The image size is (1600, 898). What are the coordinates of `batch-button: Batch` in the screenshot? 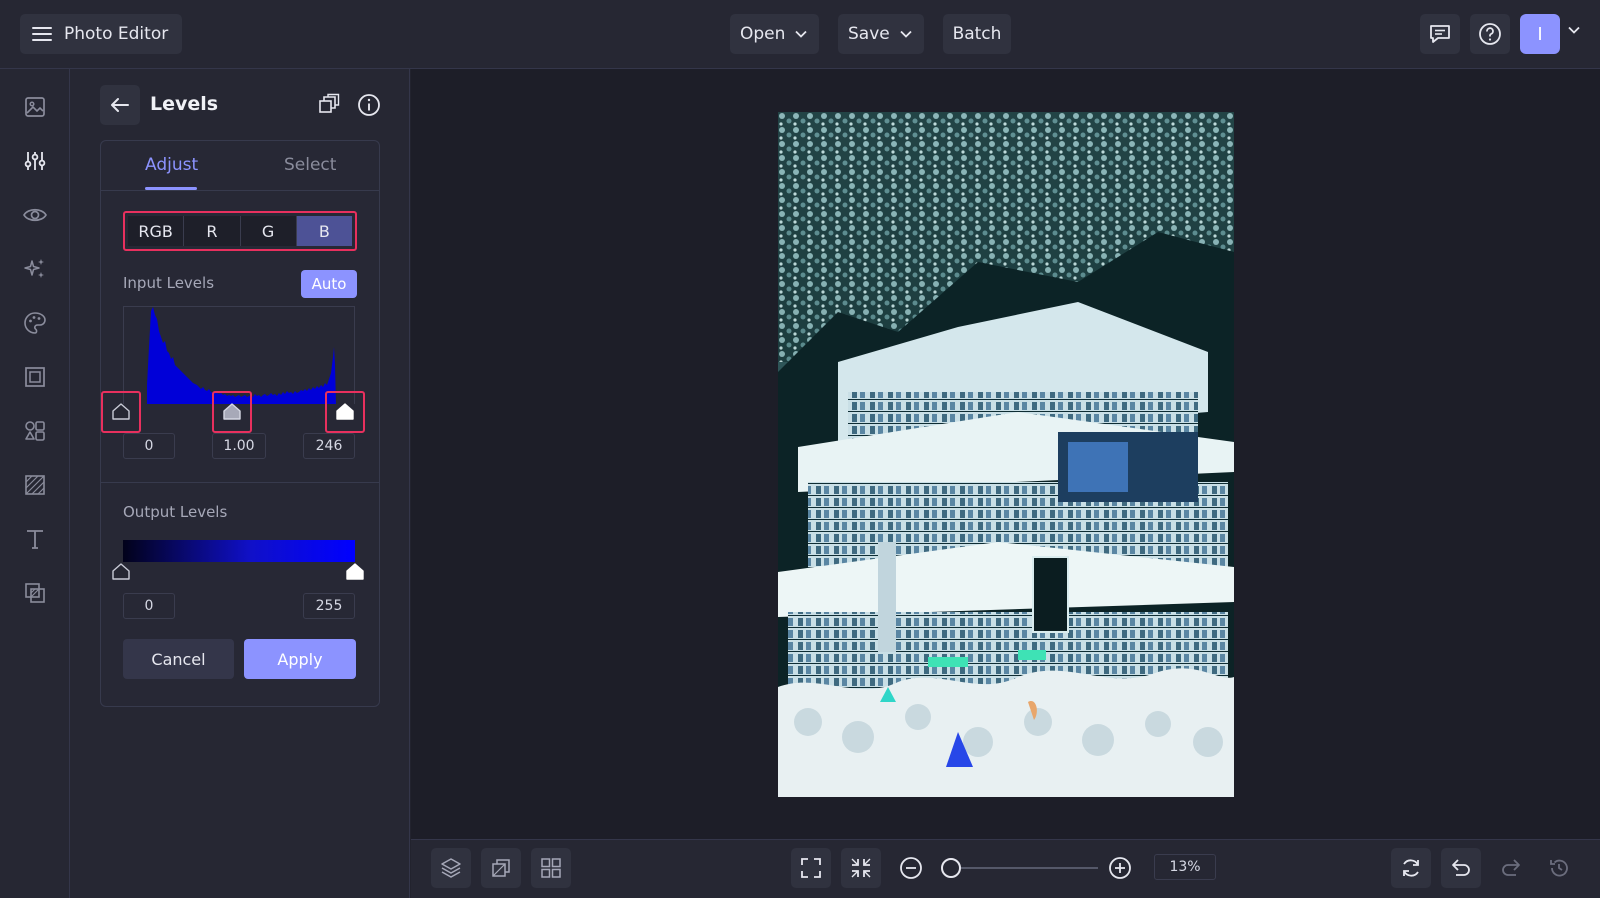 It's located at (977, 34).